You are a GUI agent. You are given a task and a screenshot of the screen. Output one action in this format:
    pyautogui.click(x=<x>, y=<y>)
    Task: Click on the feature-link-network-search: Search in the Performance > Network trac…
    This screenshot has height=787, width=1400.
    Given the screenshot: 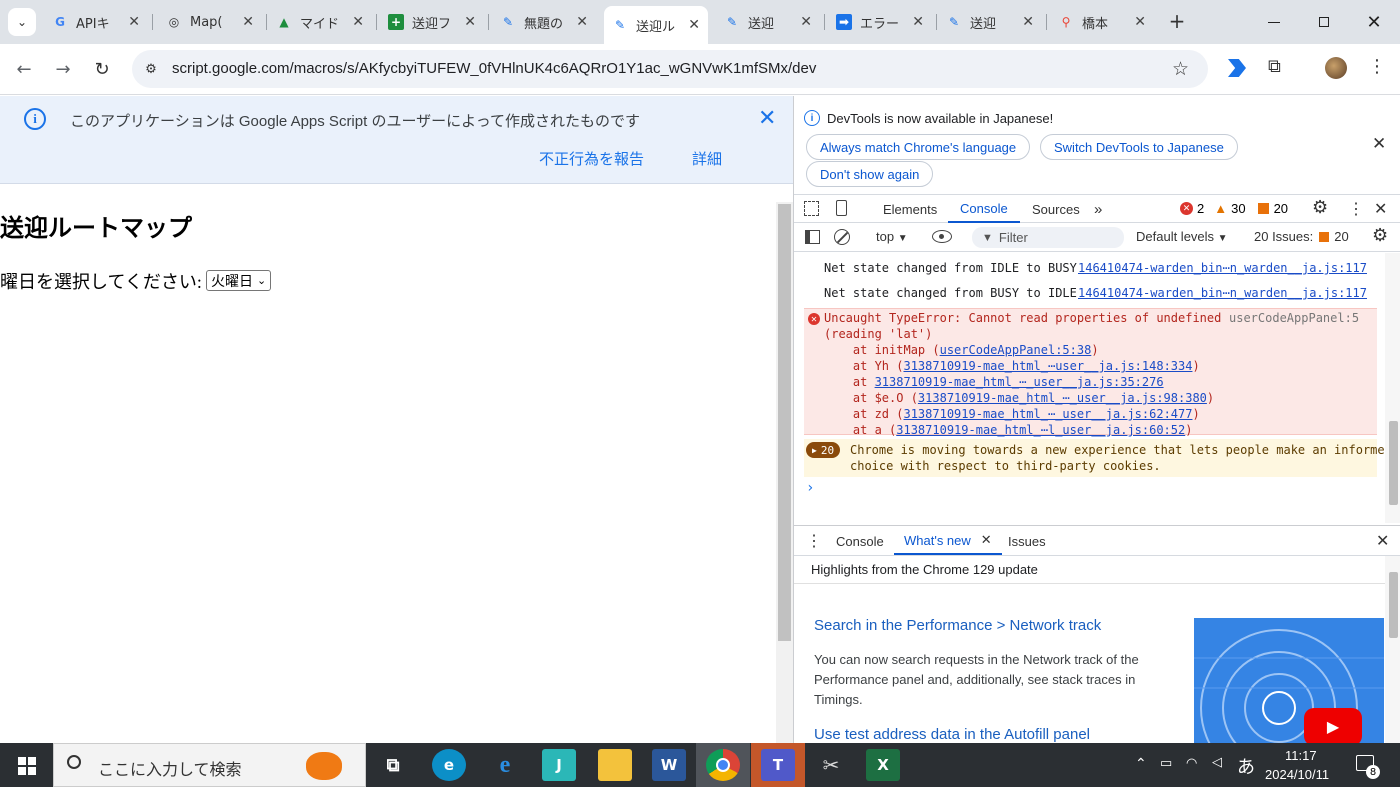 What is the action you would take?
    pyautogui.click(x=957, y=625)
    